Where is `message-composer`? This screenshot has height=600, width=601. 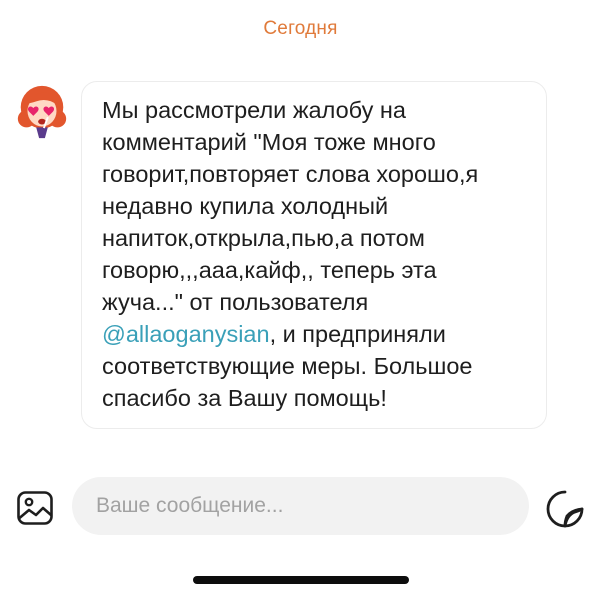
message-composer is located at coordinates (300, 506).